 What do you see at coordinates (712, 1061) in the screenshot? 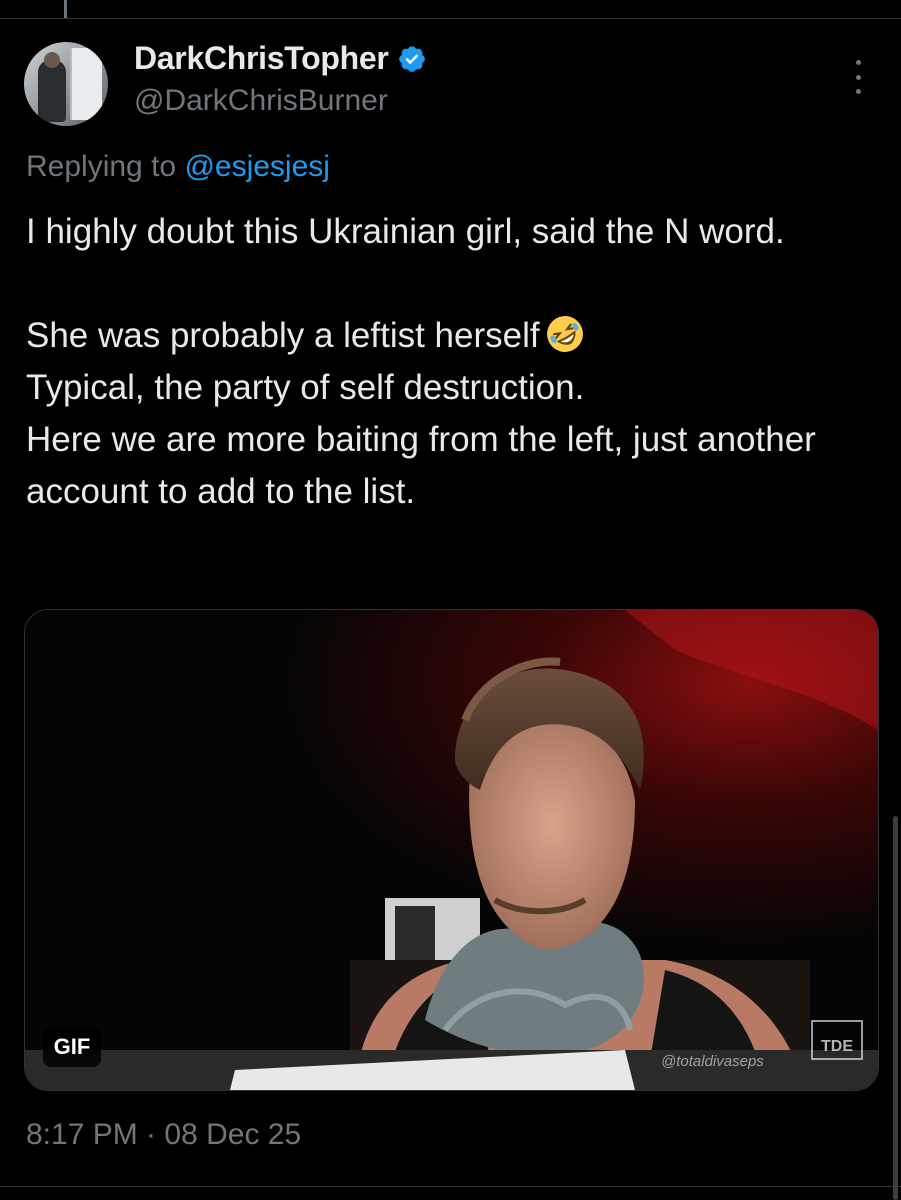
I see `media-watermark: @totaldivaseps` at bounding box center [712, 1061].